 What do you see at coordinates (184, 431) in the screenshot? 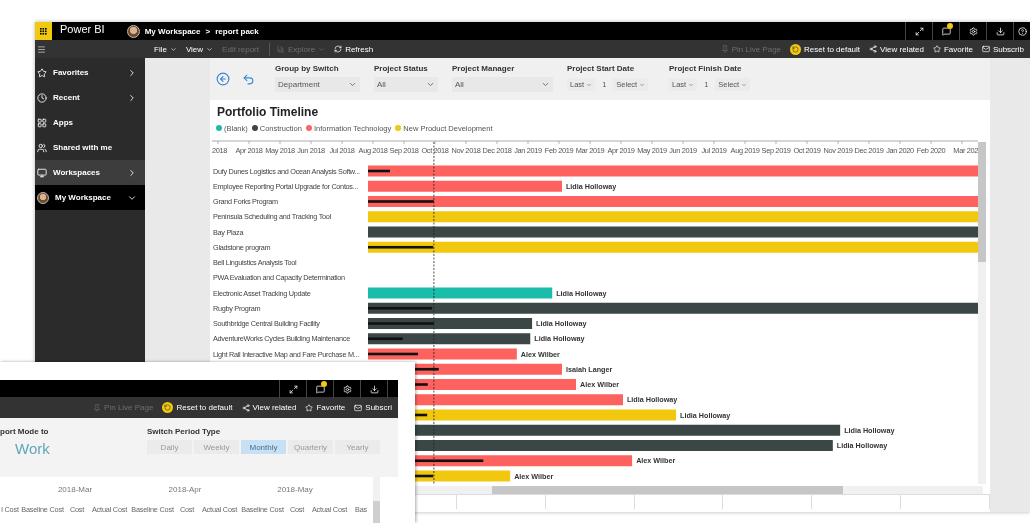
I see `period-label: Switch Period Type` at bounding box center [184, 431].